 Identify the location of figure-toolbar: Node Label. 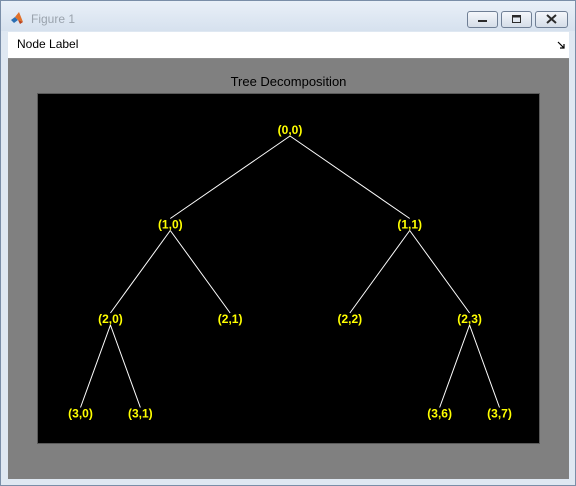
(288, 45).